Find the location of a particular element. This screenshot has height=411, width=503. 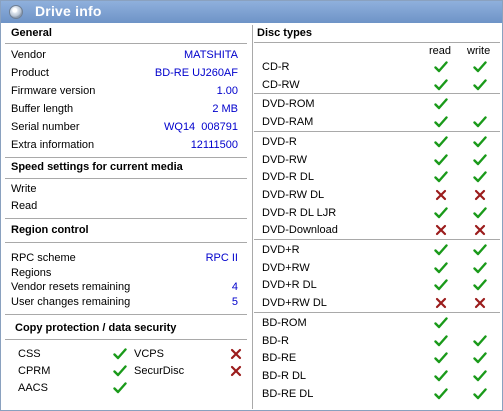

disc-dvd-r-dl-ljr-label: DVD-R DL LJR is located at coordinates (299, 212).